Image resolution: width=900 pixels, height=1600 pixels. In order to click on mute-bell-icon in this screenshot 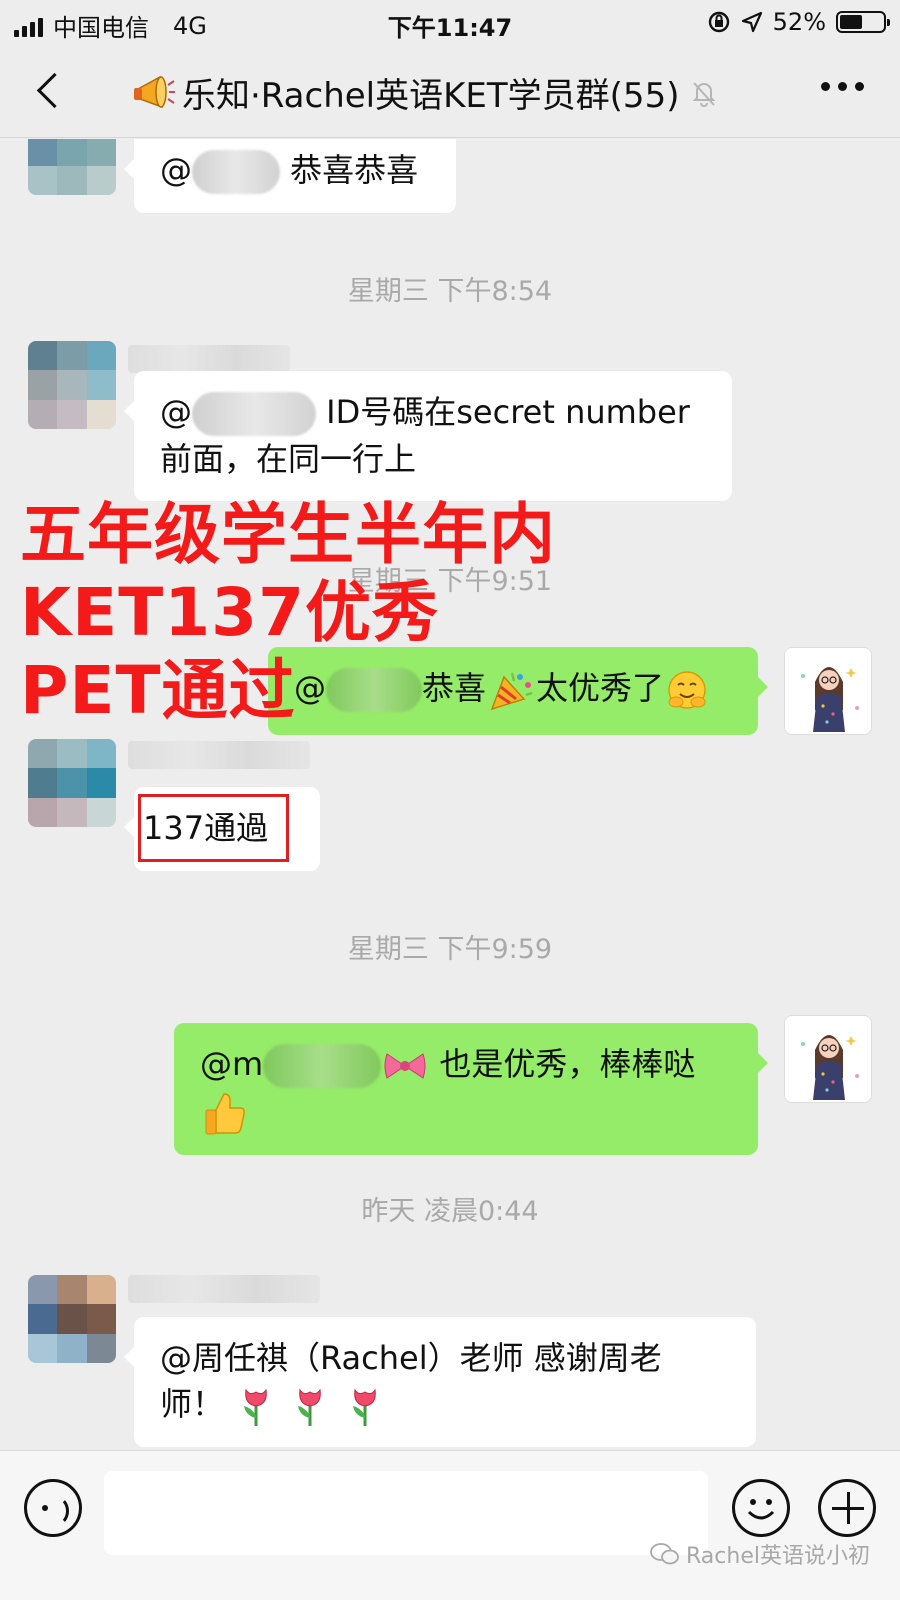, I will do `click(704, 94)`.